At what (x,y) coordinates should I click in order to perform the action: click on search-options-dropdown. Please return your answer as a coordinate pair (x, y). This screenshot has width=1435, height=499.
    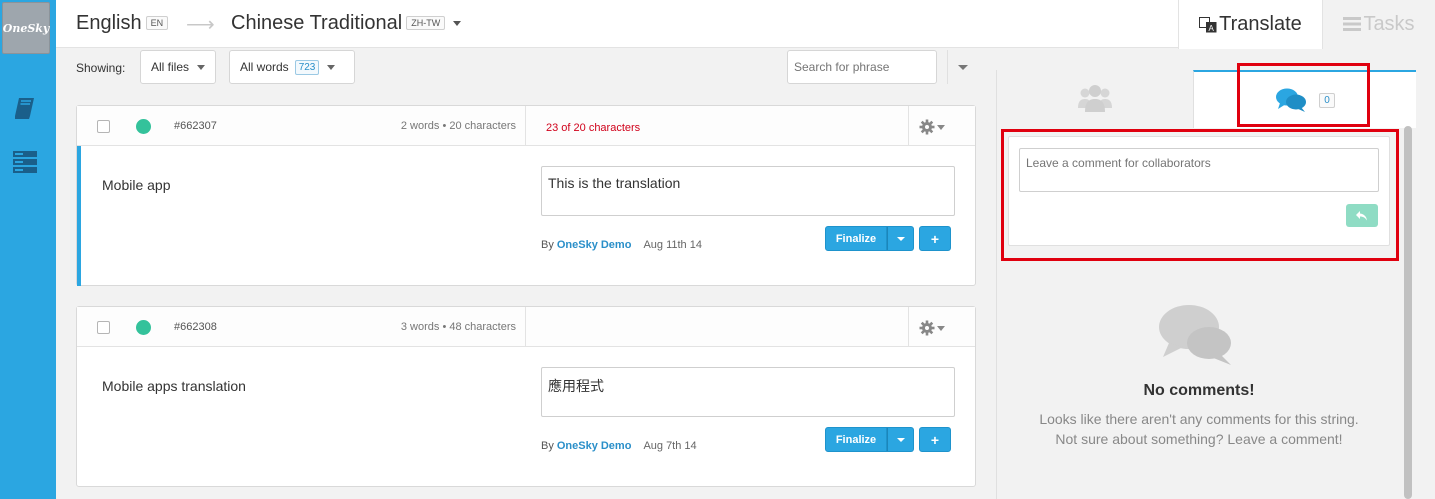
    Looking at the image, I should click on (963, 67).